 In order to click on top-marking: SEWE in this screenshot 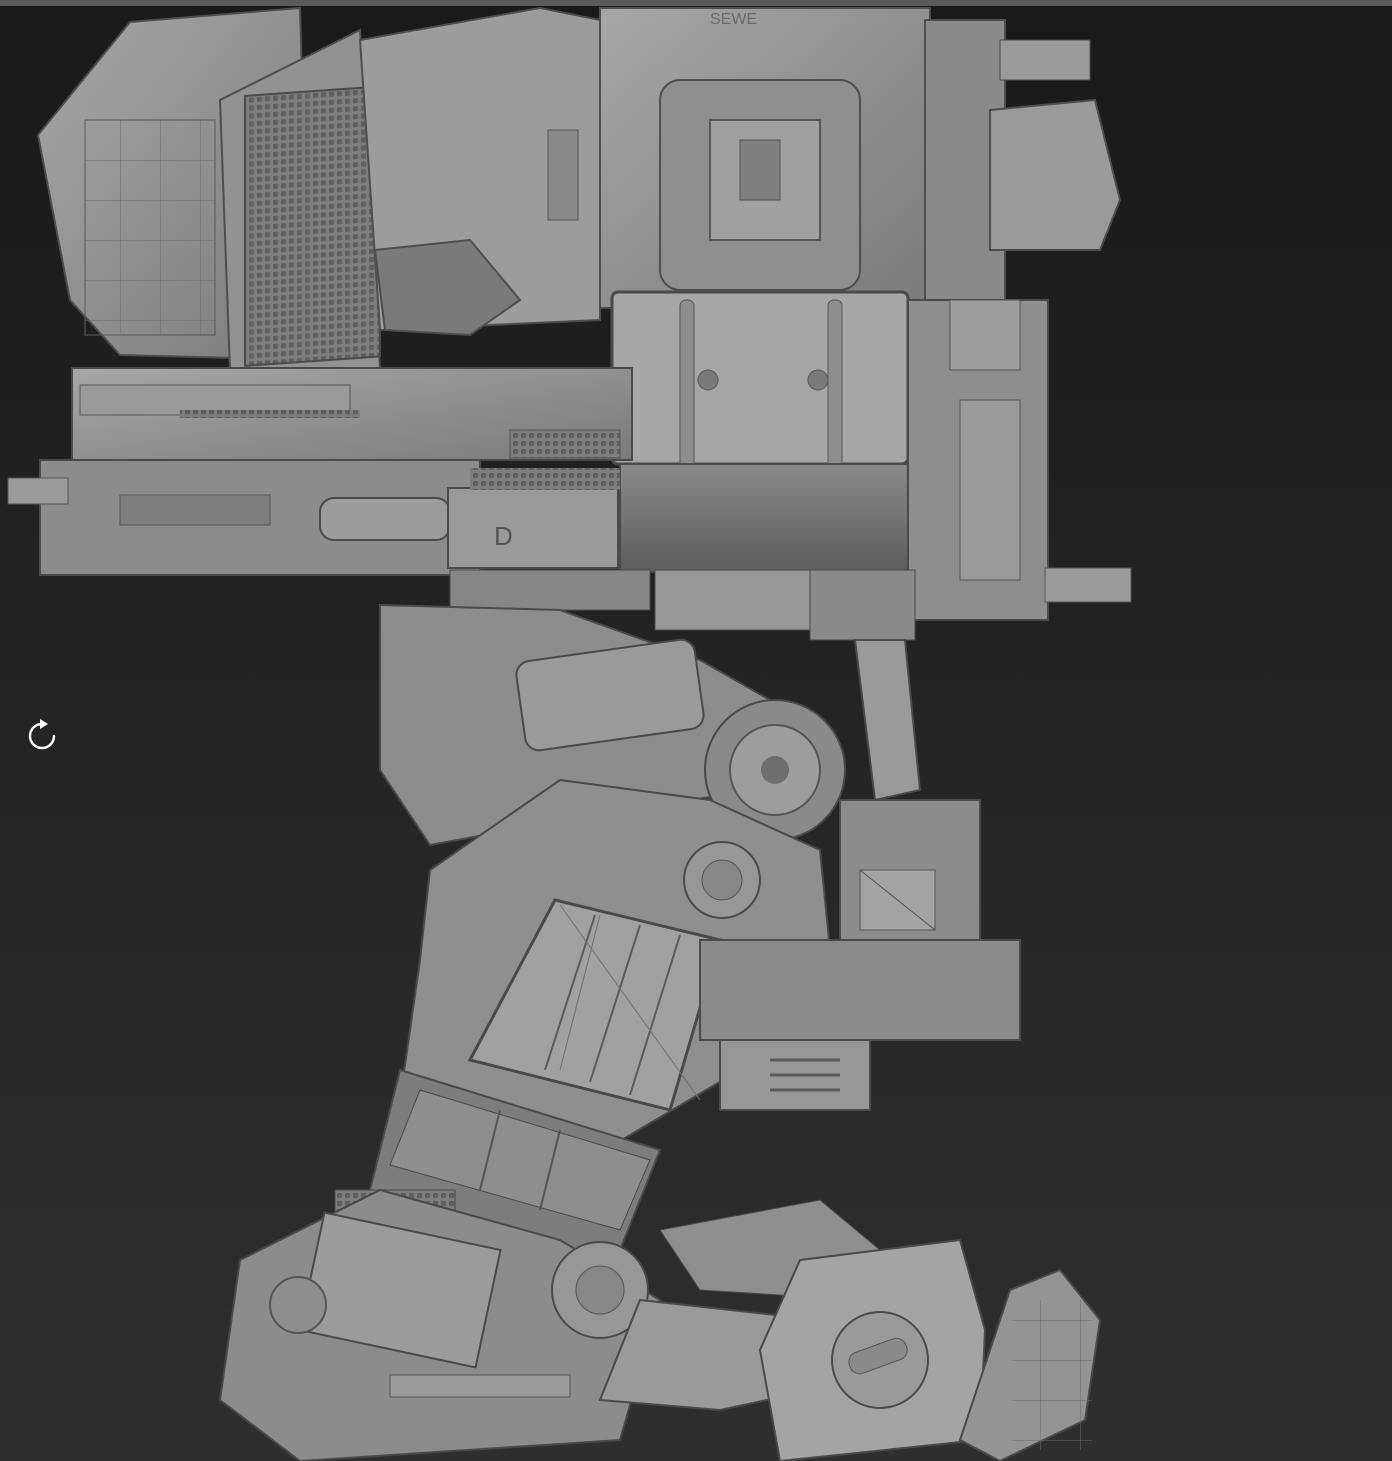, I will do `click(733, 19)`.